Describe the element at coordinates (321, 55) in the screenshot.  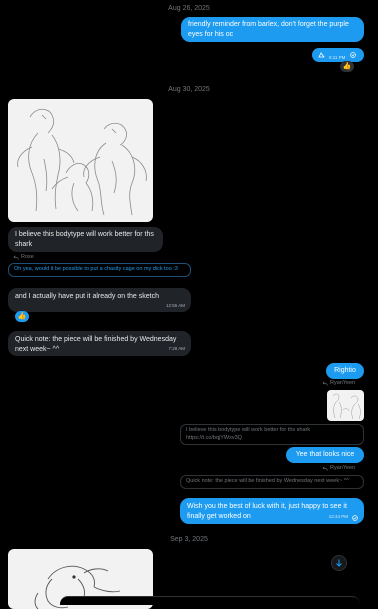
I see `emoji-sticker-icon` at that location.